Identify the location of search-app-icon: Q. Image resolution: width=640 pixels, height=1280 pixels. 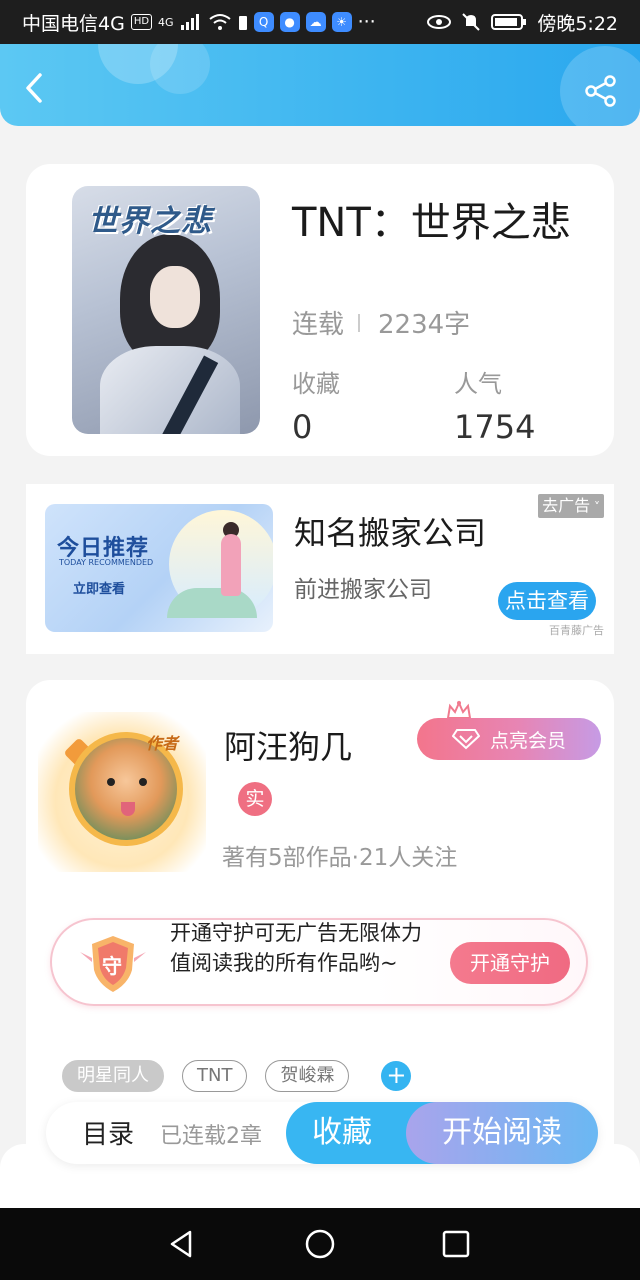
(263, 22).